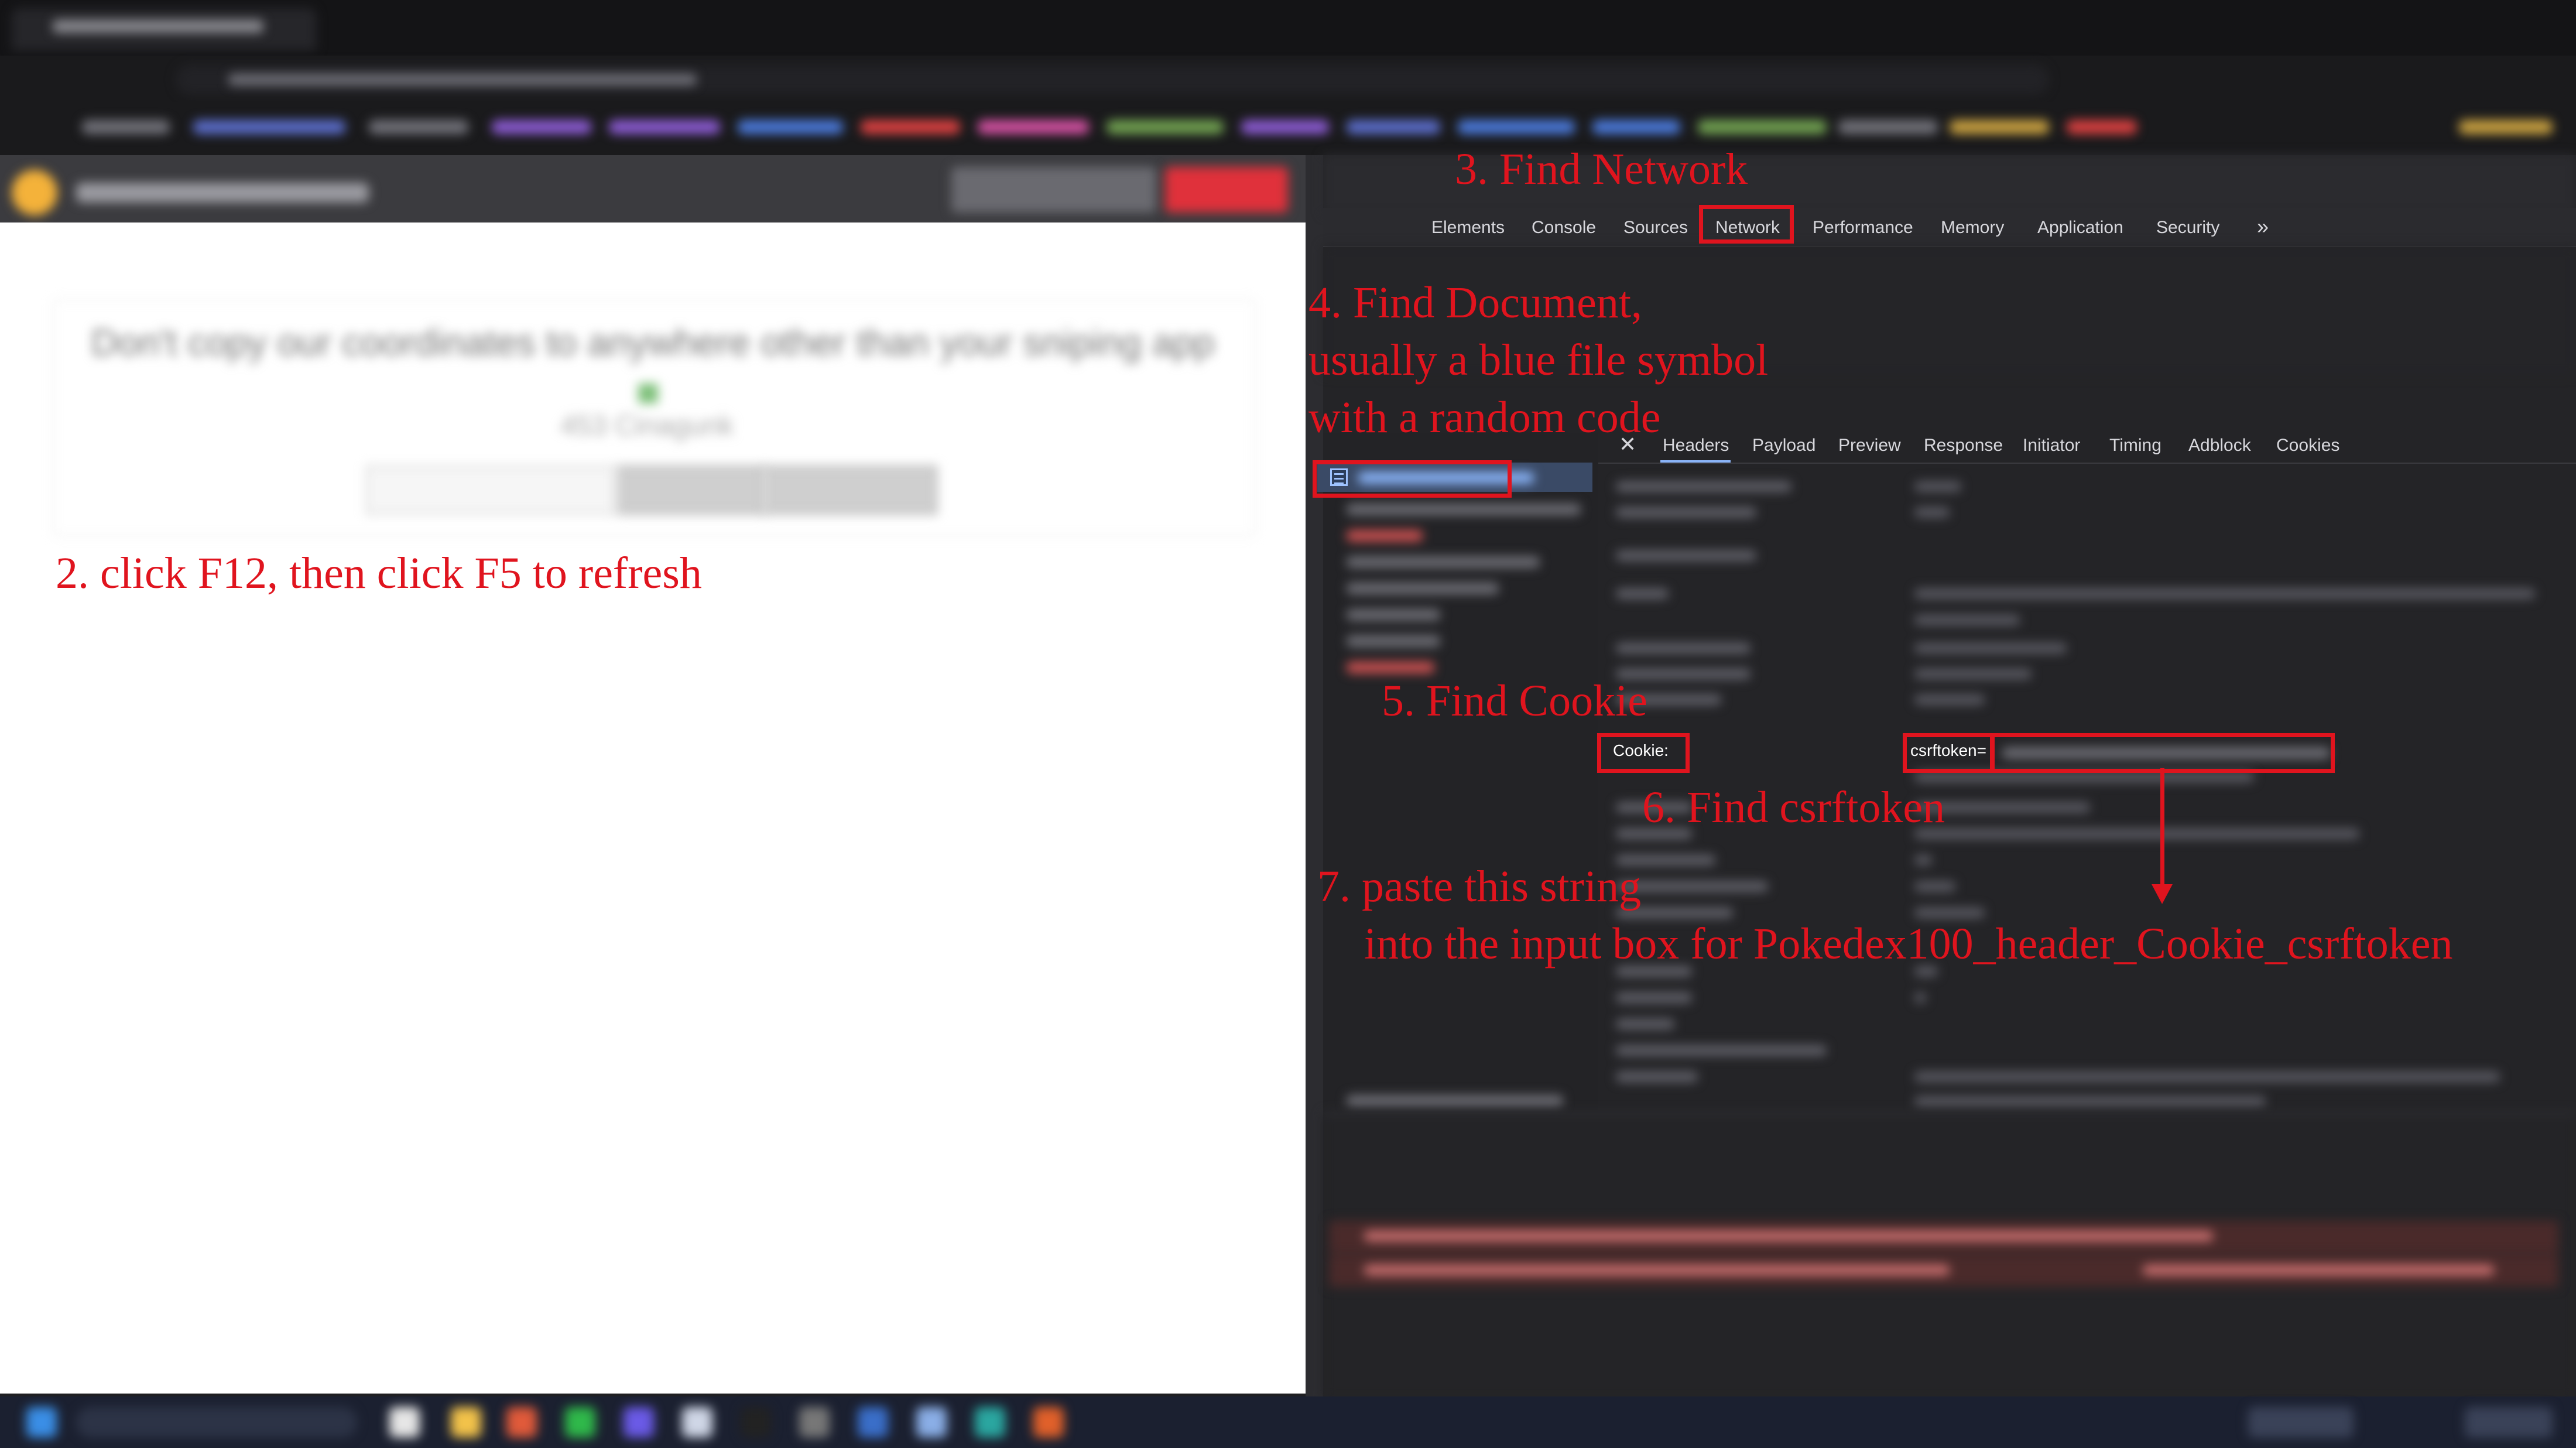 Image resolution: width=2576 pixels, height=1448 pixels. I want to click on annotation-step4-line1: 4. Find Document,, so click(1475, 302).